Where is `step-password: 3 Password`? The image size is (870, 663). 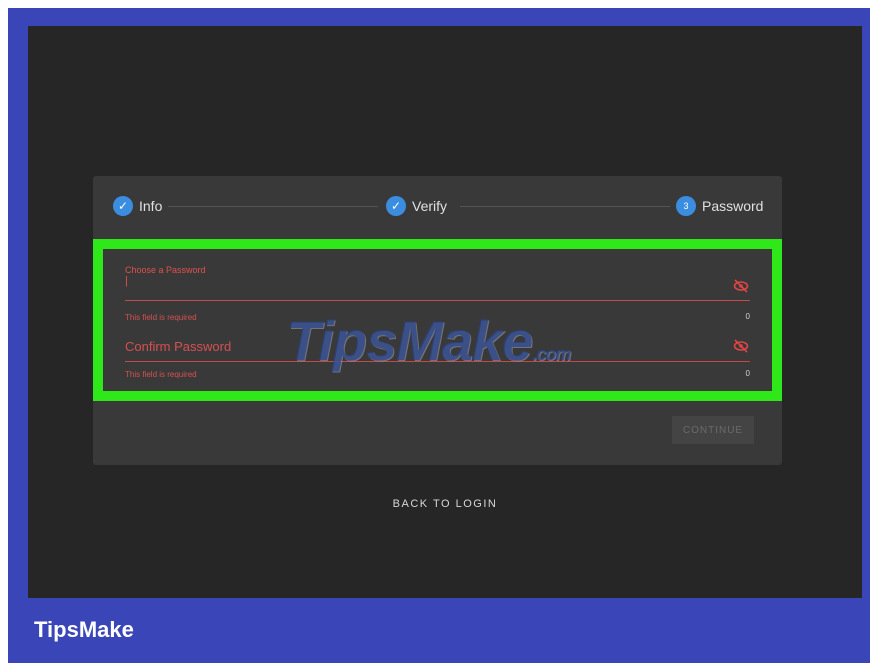
step-password: 3 Password is located at coordinates (719, 206).